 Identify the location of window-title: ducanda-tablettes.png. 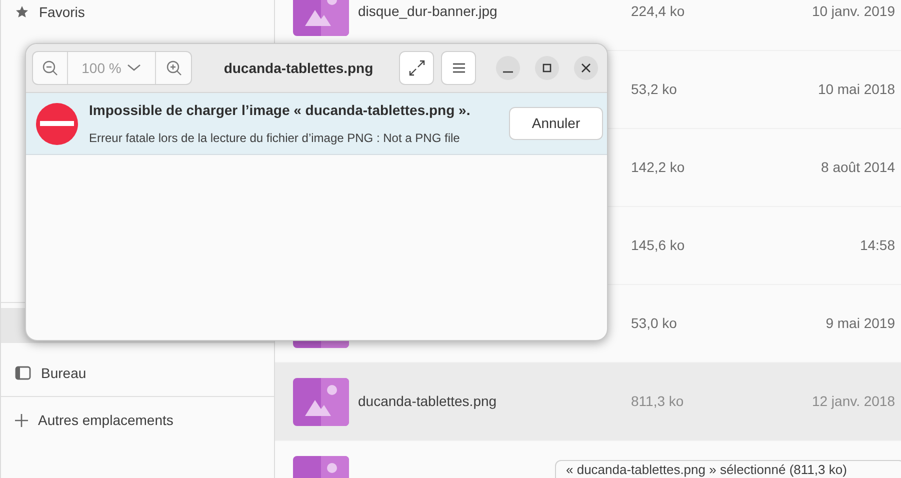
(298, 68).